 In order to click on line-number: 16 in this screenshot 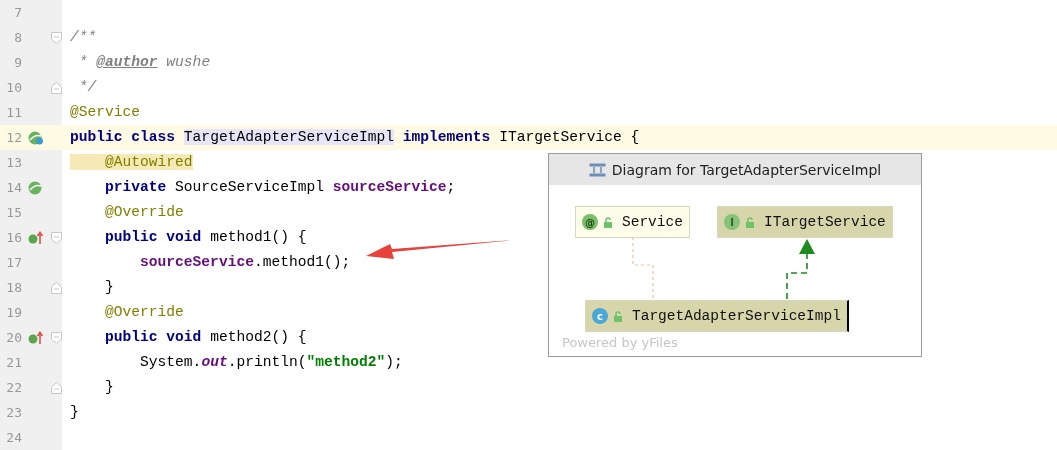, I will do `click(13, 237)`.